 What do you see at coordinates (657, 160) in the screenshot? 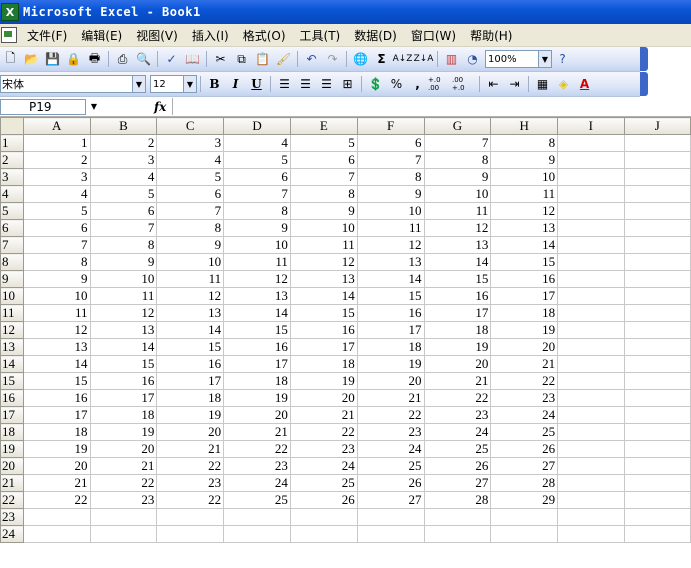
I see `cell-j2` at bounding box center [657, 160].